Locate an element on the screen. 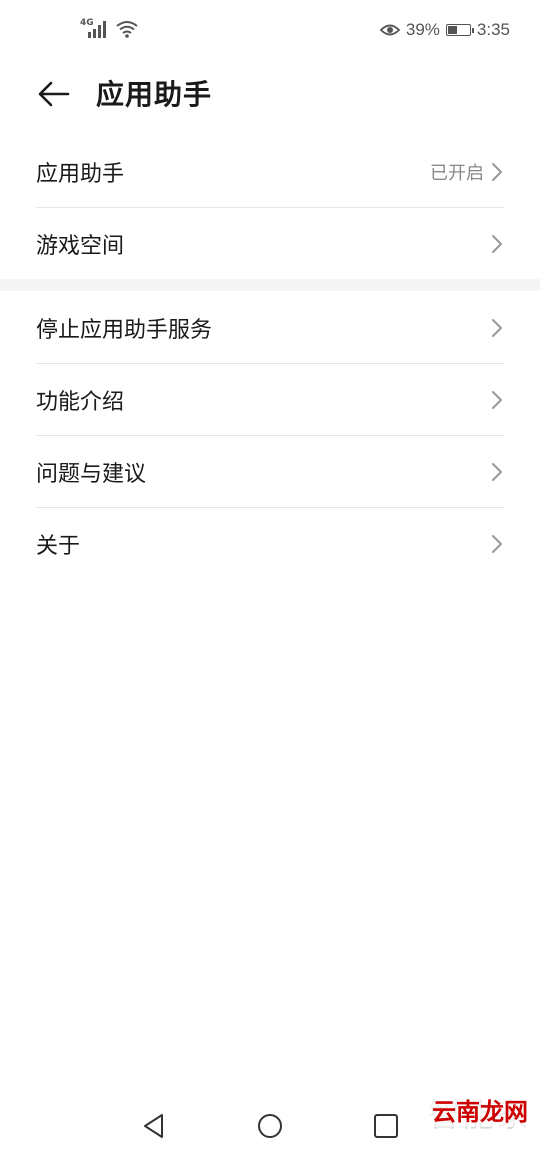 The image size is (540, 1155). nav-home-button is located at coordinates (270, 1126).